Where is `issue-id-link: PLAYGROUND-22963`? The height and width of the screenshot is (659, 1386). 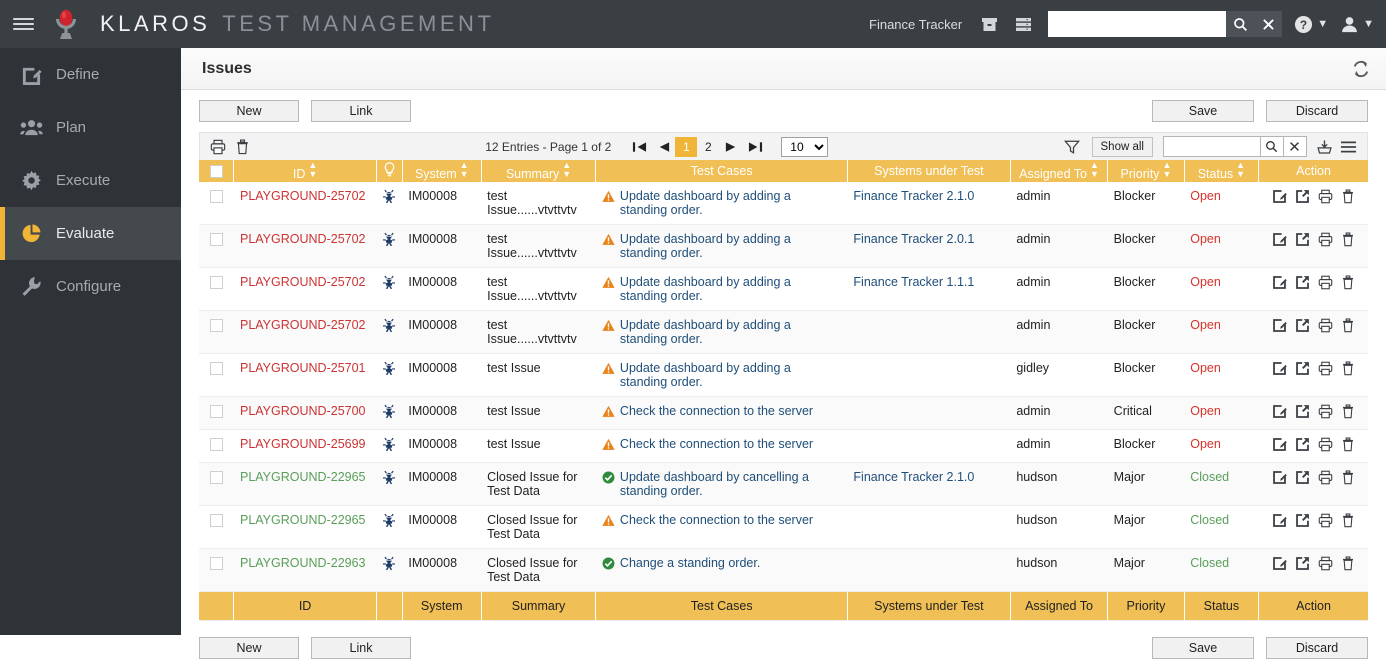 issue-id-link: PLAYGROUND-22963 is located at coordinates (303, 563).